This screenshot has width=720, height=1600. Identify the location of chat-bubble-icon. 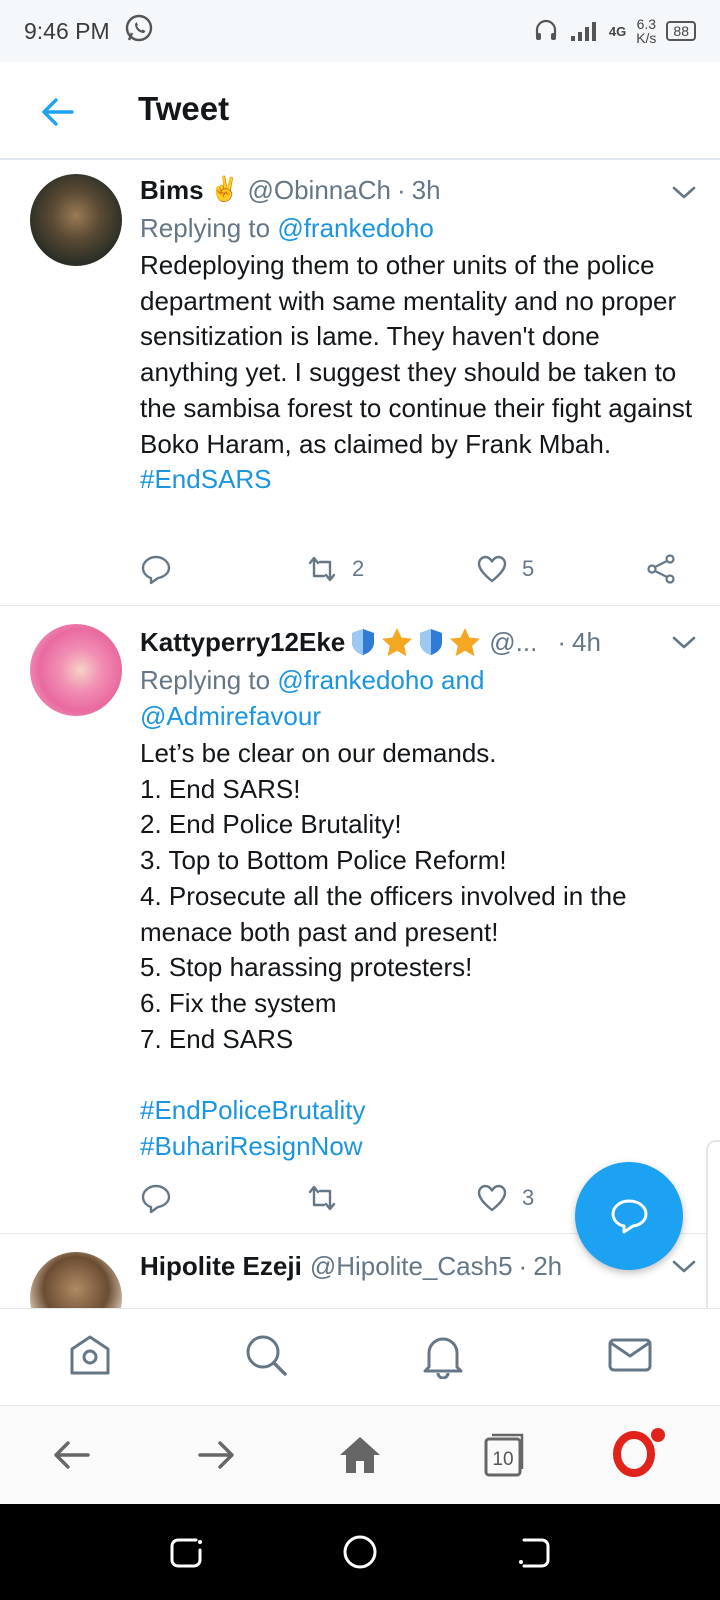
(629, 1216).